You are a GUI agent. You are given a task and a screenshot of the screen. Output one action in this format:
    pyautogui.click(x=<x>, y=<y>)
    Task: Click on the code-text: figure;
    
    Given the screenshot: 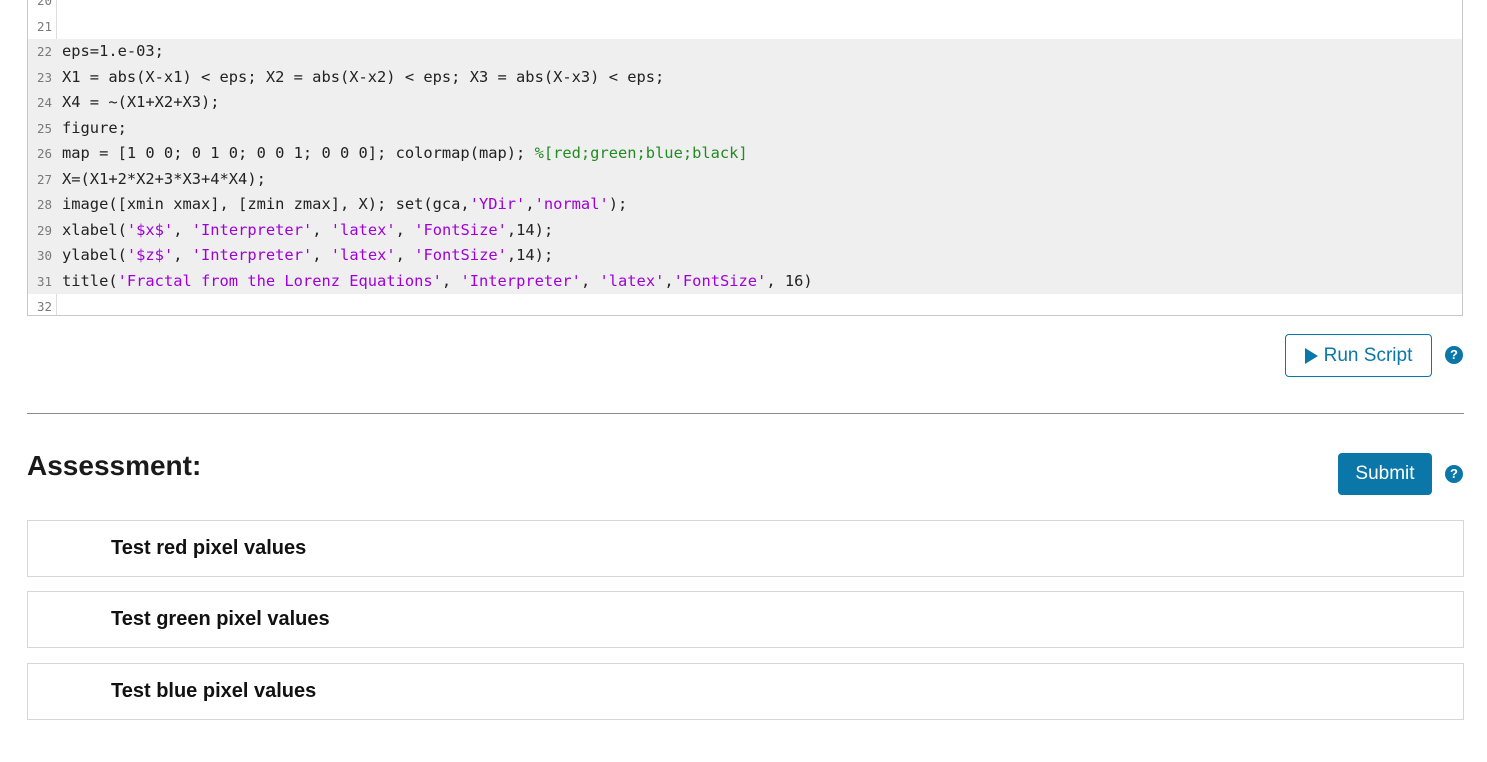 What is the action you would take?
    pyautogui.click(x=94, y=129)
    